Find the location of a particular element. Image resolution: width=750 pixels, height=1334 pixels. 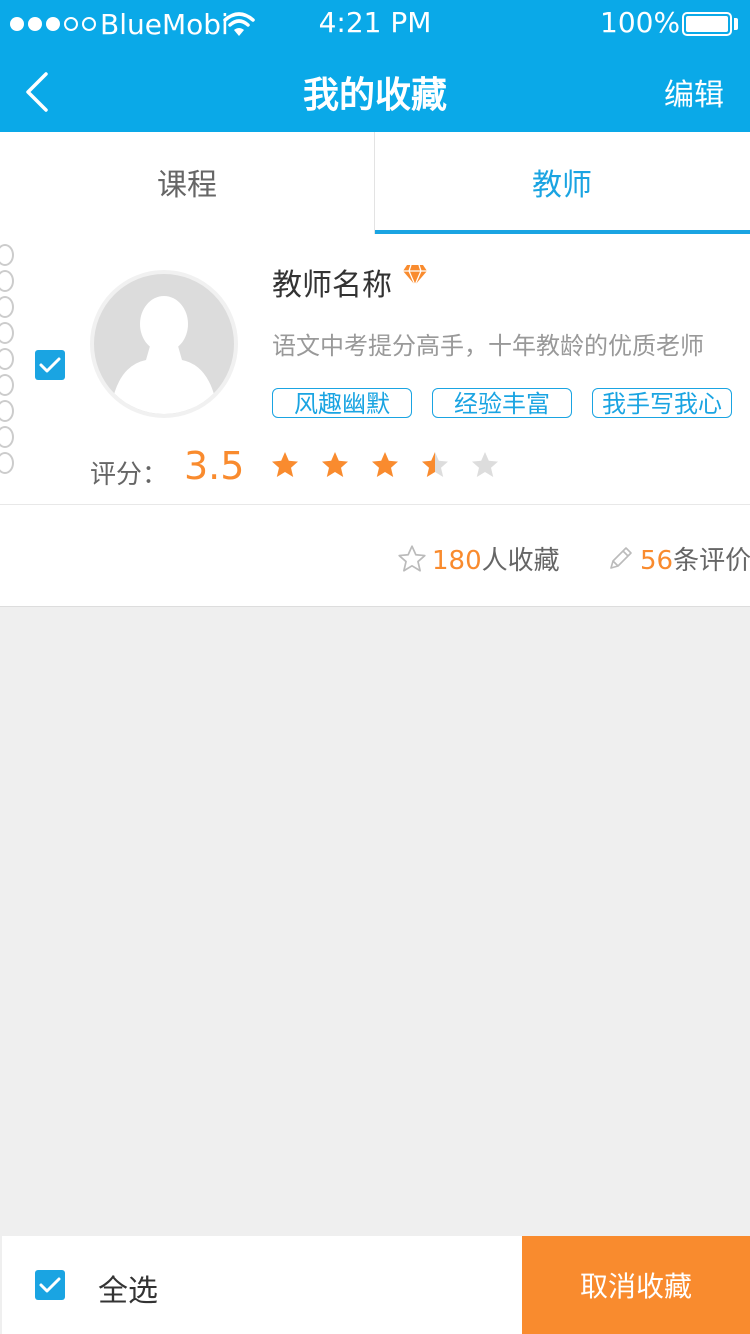

reviews-stat: 56条评价 is located at coordinates (677, 558).